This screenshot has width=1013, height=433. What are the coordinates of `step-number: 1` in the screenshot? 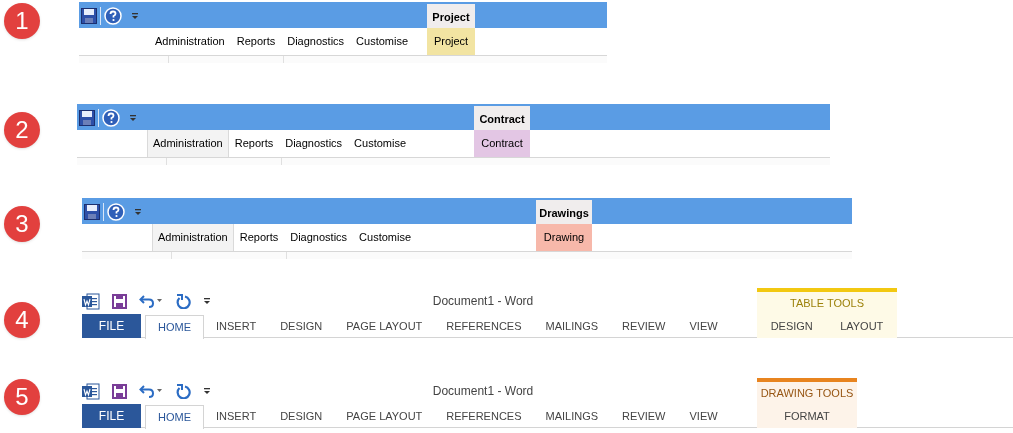 It's located at (22, 21).